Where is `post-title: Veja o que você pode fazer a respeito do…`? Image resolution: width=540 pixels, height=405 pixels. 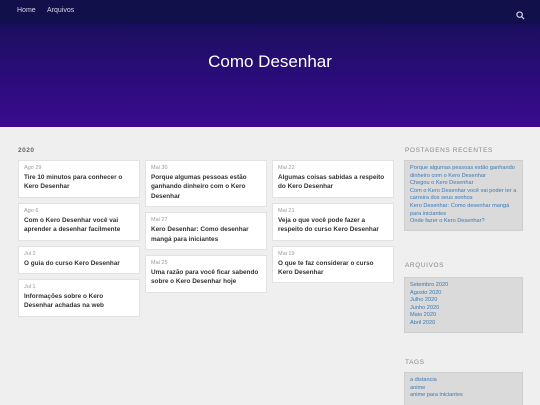
post-title: Veja o que você pode fazer a respeito do… is located at coordinates (333, 225).